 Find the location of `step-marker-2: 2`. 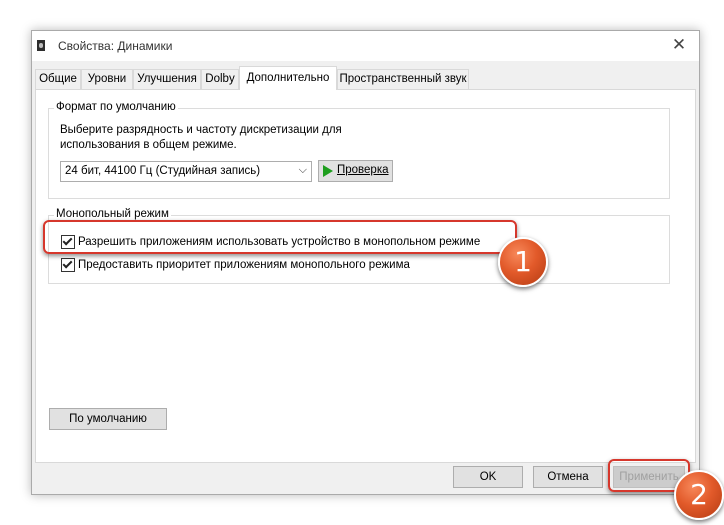

step-marker-2: 2 is located at coordinates (699, 495).